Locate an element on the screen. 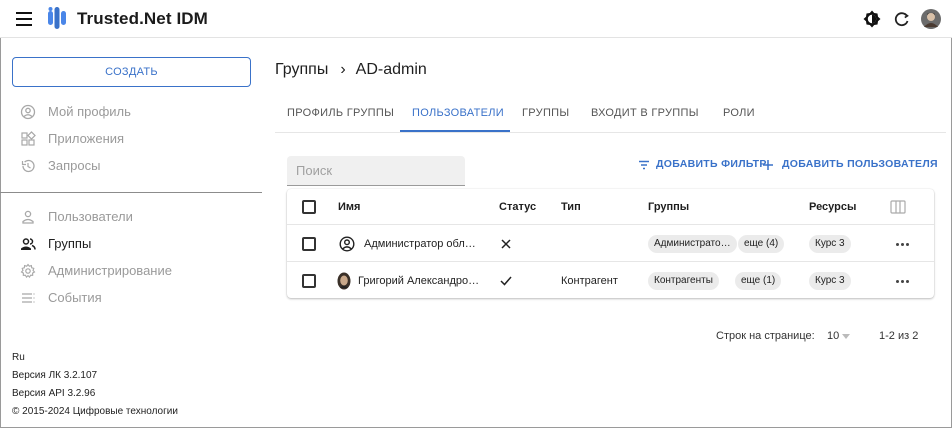  sidebar-item-label: Администрирование is located at coordinates (110, 270).